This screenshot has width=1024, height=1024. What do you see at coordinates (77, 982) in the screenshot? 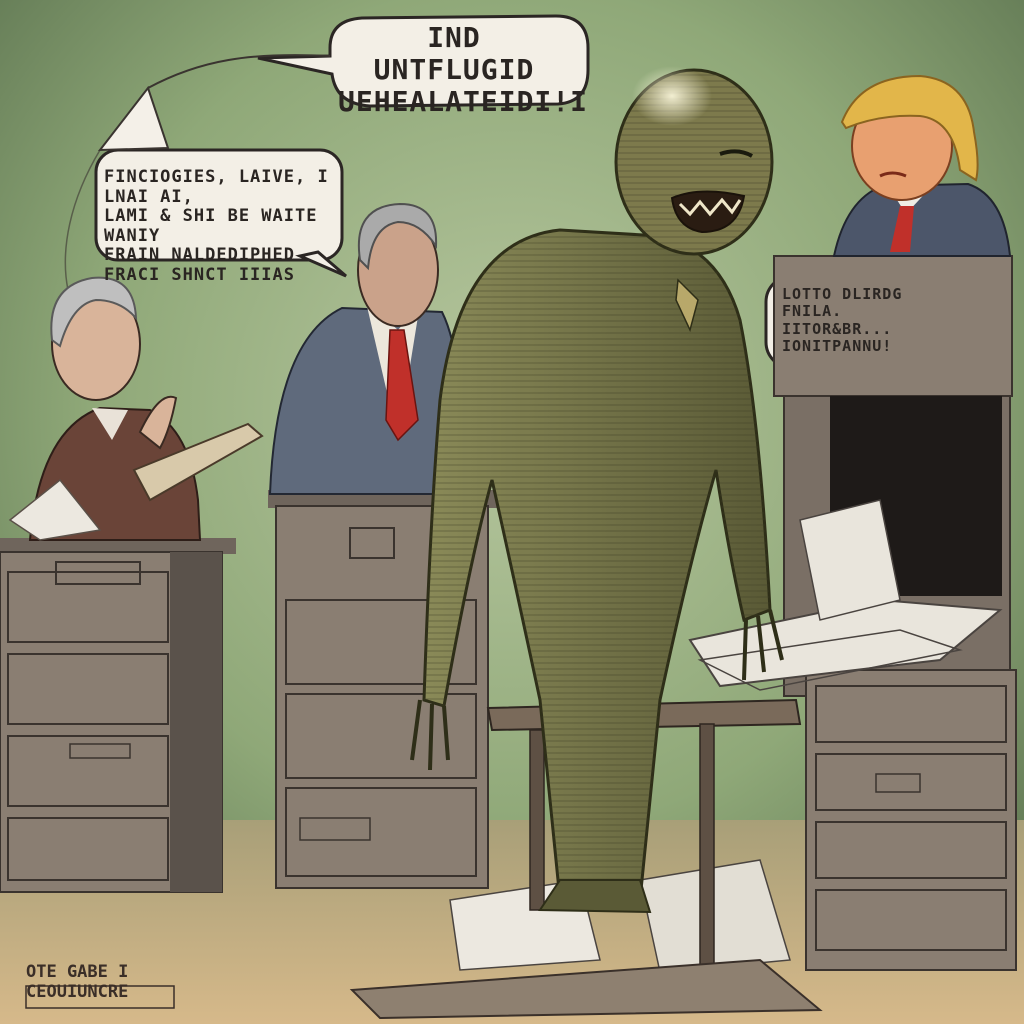
I see `artist-signature: OTE GABE I CEOUIUNCRE` at bounding box center [77, 982].